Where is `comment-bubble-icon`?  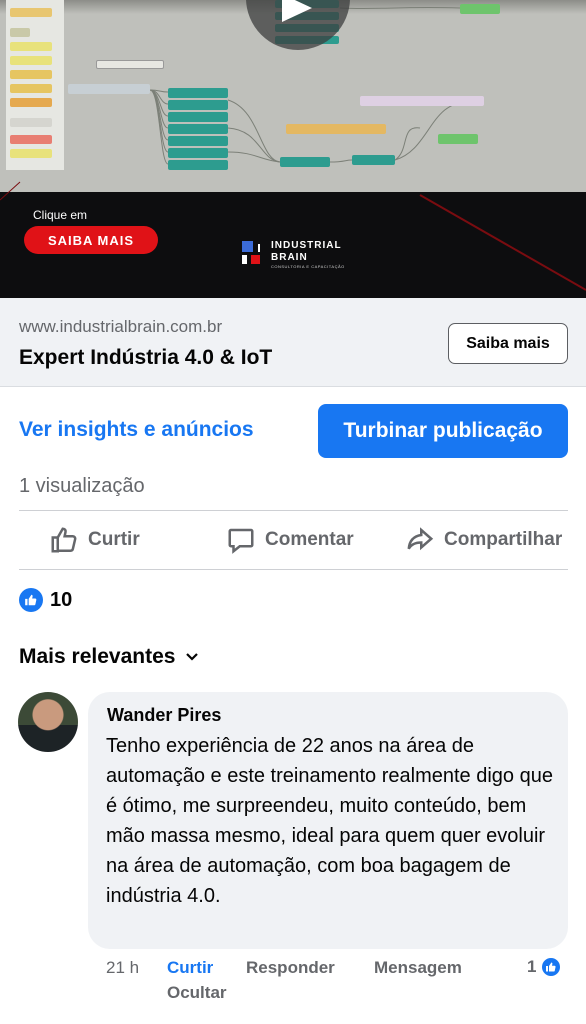
comment-bubble-icon is located at coordinates (241, 541).